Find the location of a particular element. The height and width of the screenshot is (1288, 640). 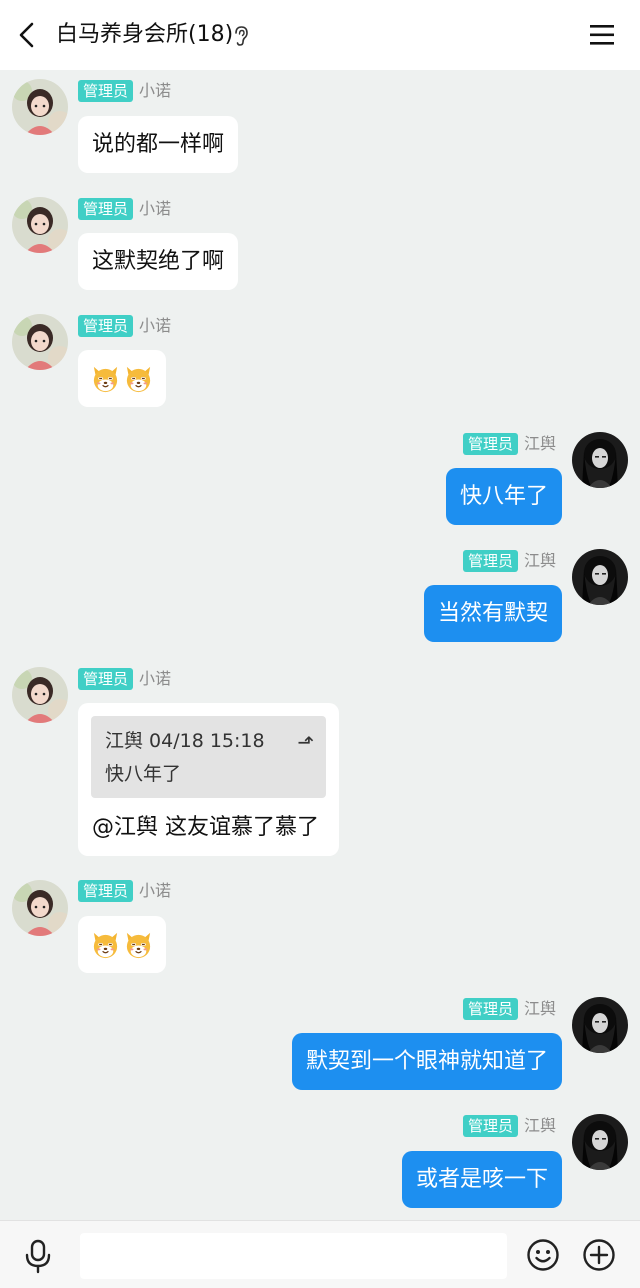

message-bubble: 默契到一个眼神就知道了 is located at coordinates (426, 1061).